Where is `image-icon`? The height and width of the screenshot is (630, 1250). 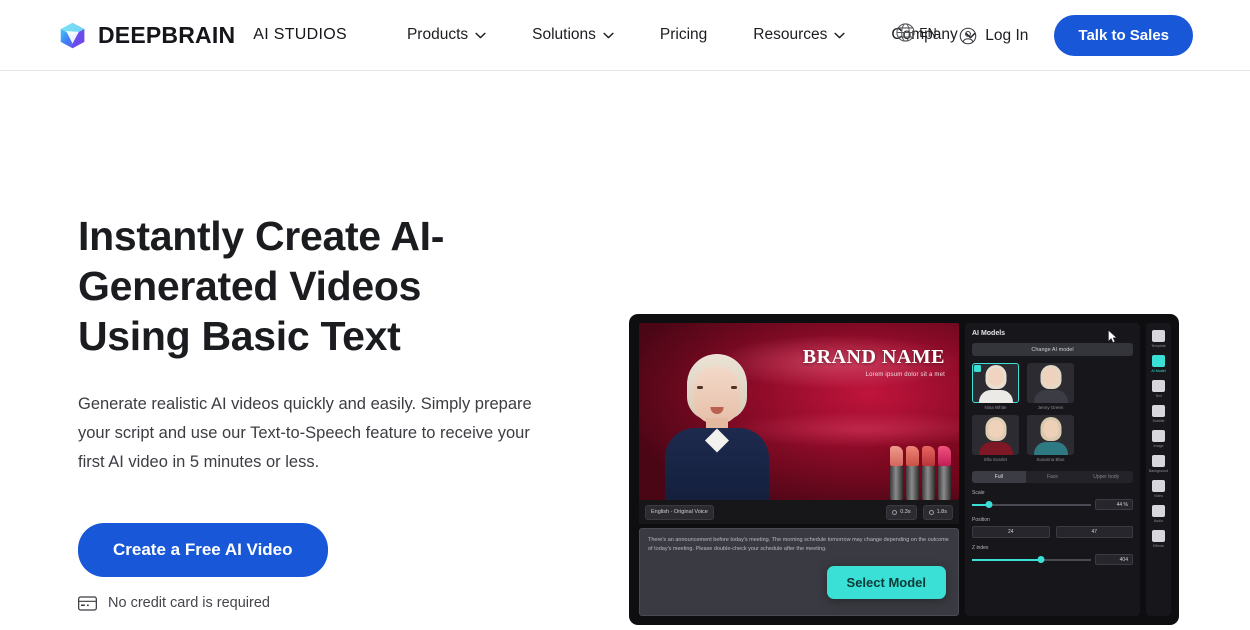 image-icon is located at coordinates (1158, 436).